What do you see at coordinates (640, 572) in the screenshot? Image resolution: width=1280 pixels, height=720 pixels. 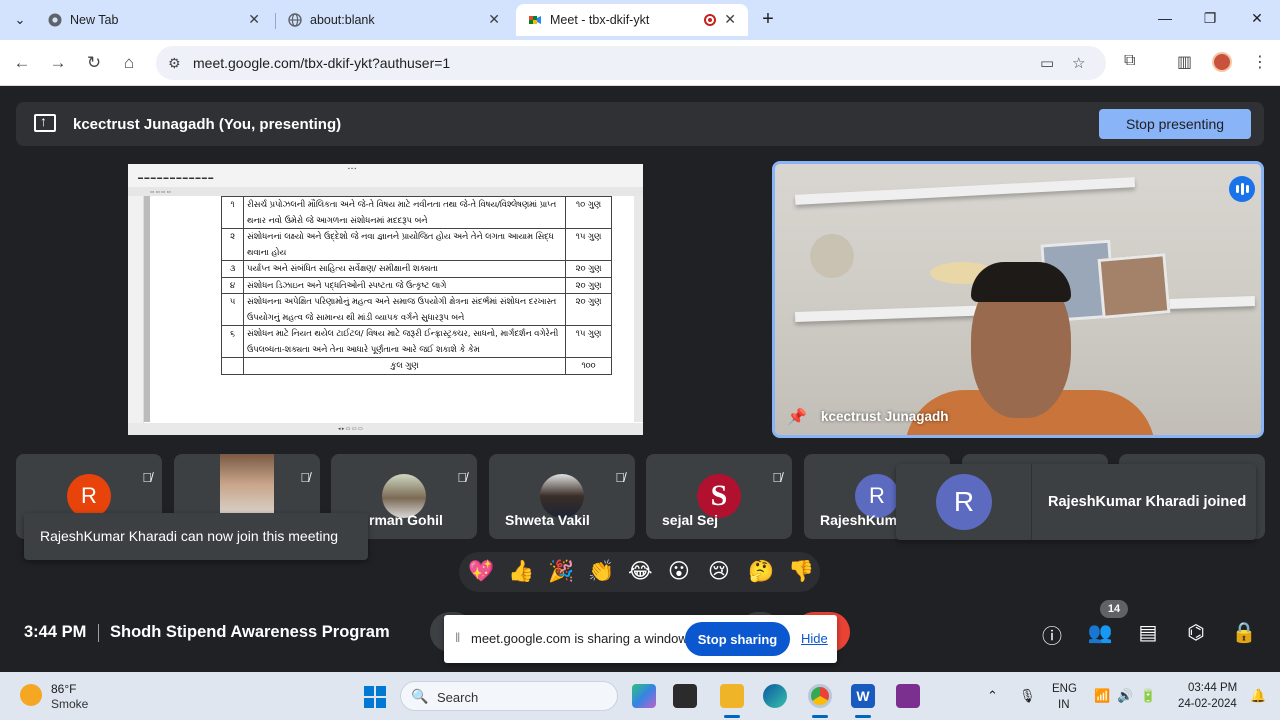 I see `reaction-laugh: 😂` at bounding box center [640, 572].